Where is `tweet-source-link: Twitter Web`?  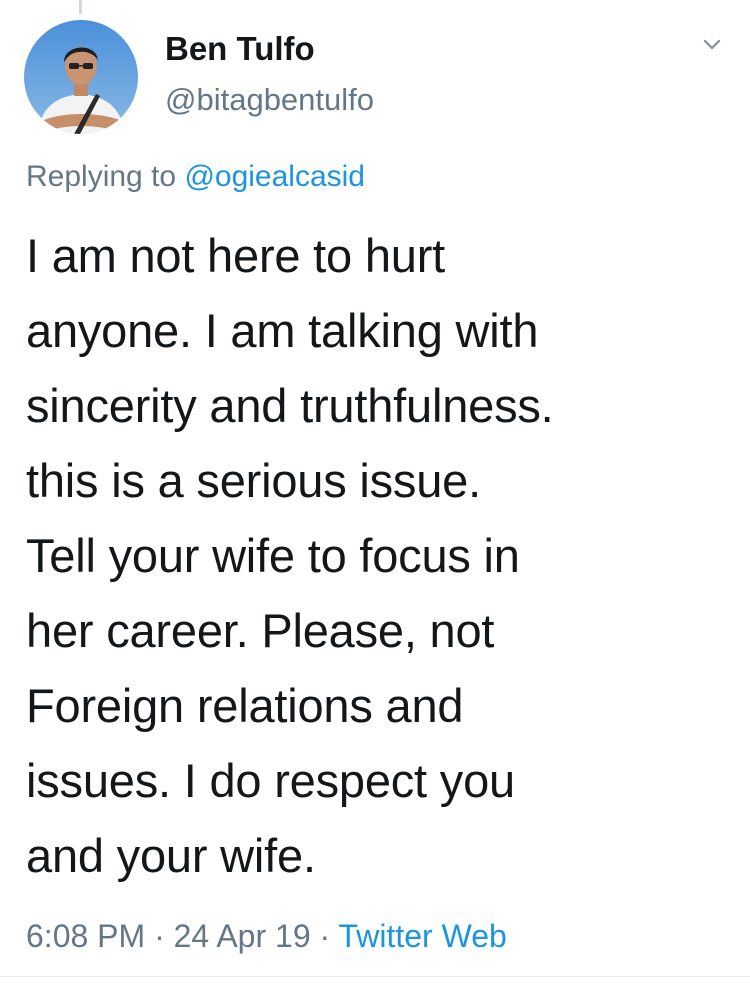 tweet-source-link: Twitter Web is located at coordinates (422, 936).